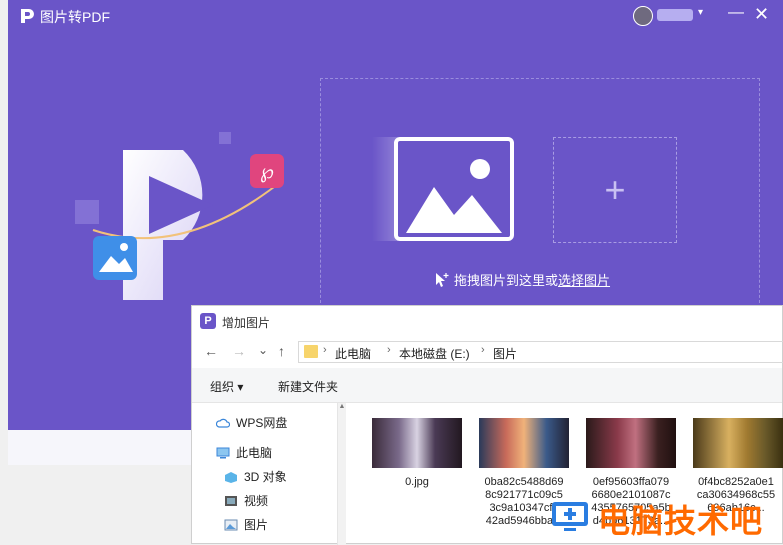 The width and height of the screenshot is (783, 545). Describe the element at coordinates (262, 423) in the screenshot. I see `sidebar-item-label: WPS网盘` at that location.